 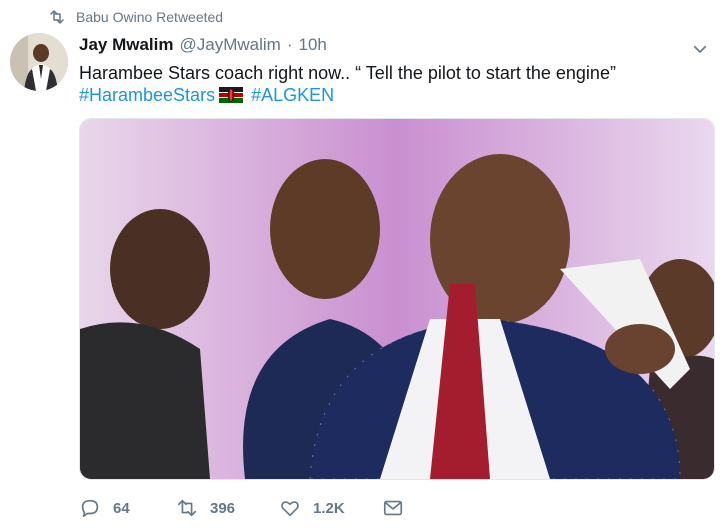 I want to click on hashtag-harambeestars: #HarambeeStars, so click(x=147, y=95).